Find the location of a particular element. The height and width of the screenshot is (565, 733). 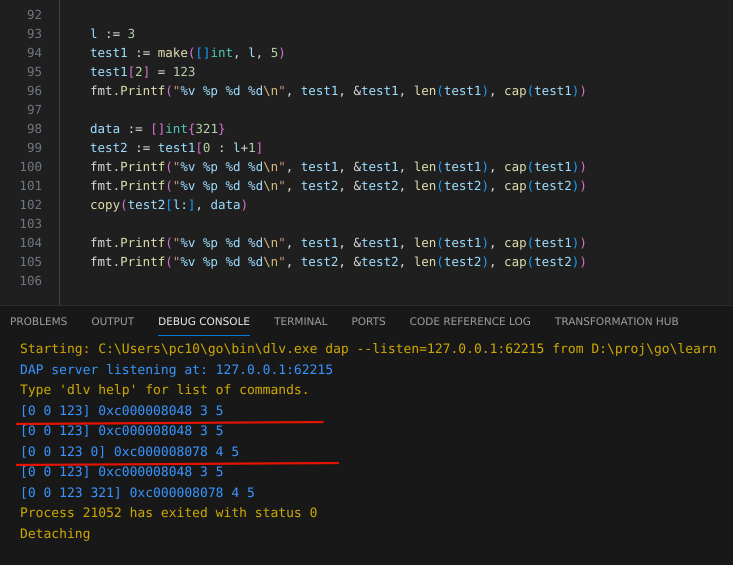

panel-tab: TRANSFORMATION HUB is located at coordinates (616, 322).